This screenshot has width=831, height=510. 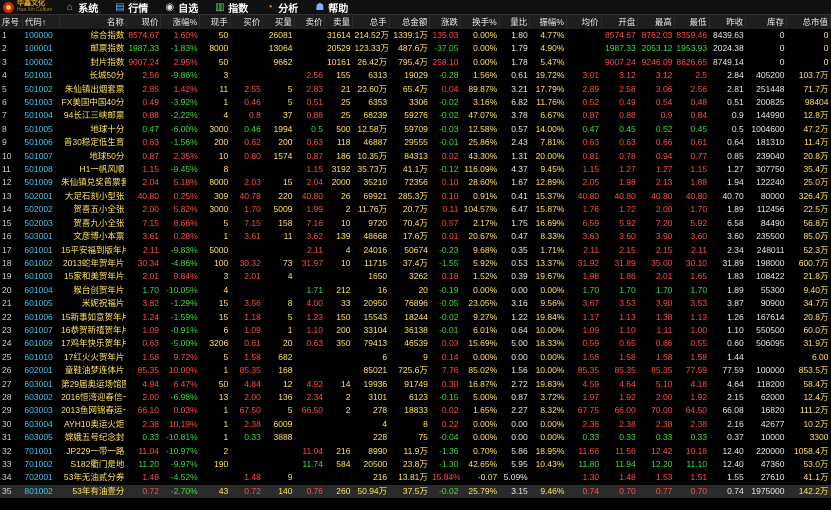 I want to click on column-header: 现价, so click(x=144, y=22).